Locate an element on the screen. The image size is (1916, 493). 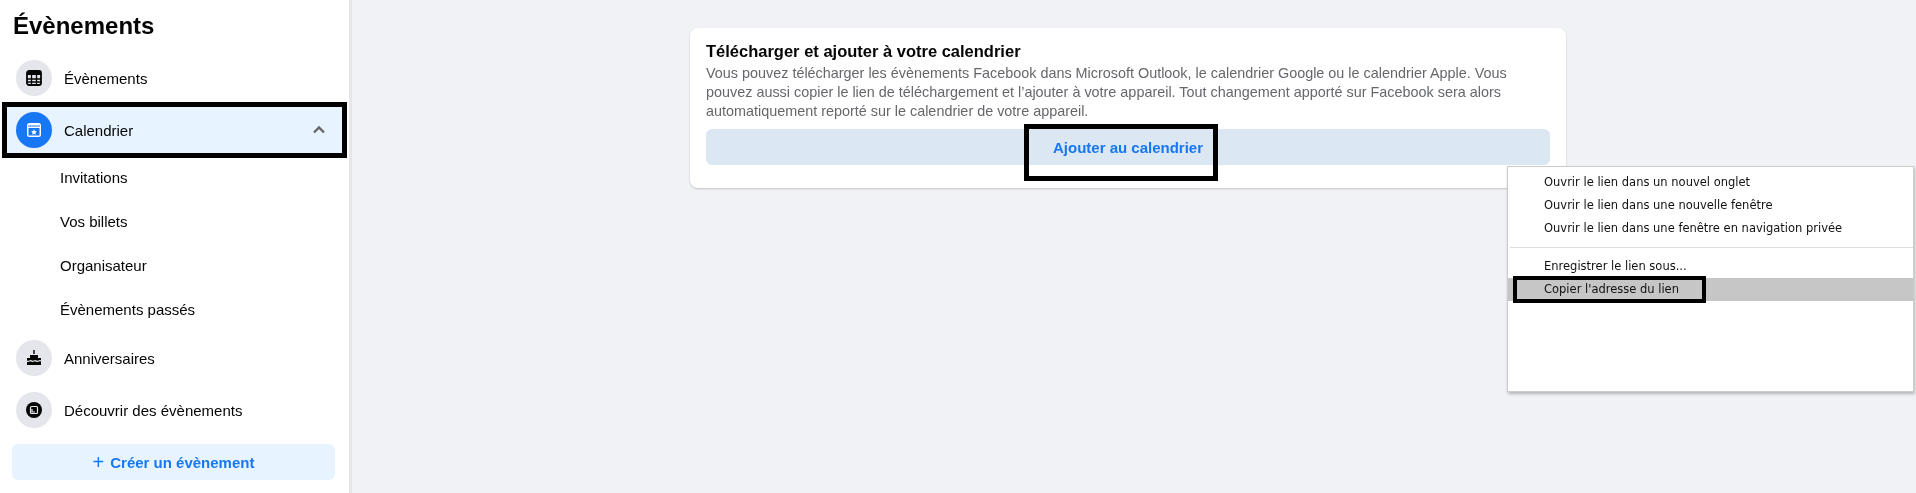
nav-subitem: Invitations is located at coordinates (64, 178).